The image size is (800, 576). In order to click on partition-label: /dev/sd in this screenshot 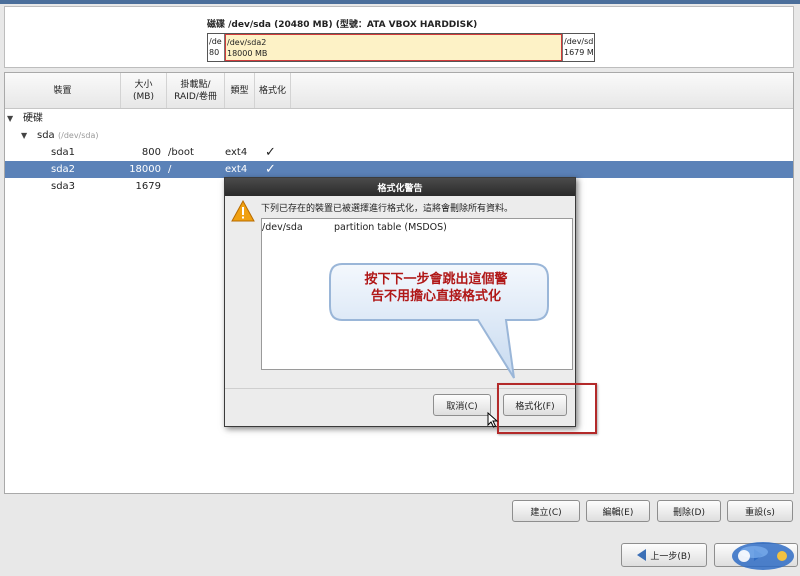, I will do `click(579, 41)`.